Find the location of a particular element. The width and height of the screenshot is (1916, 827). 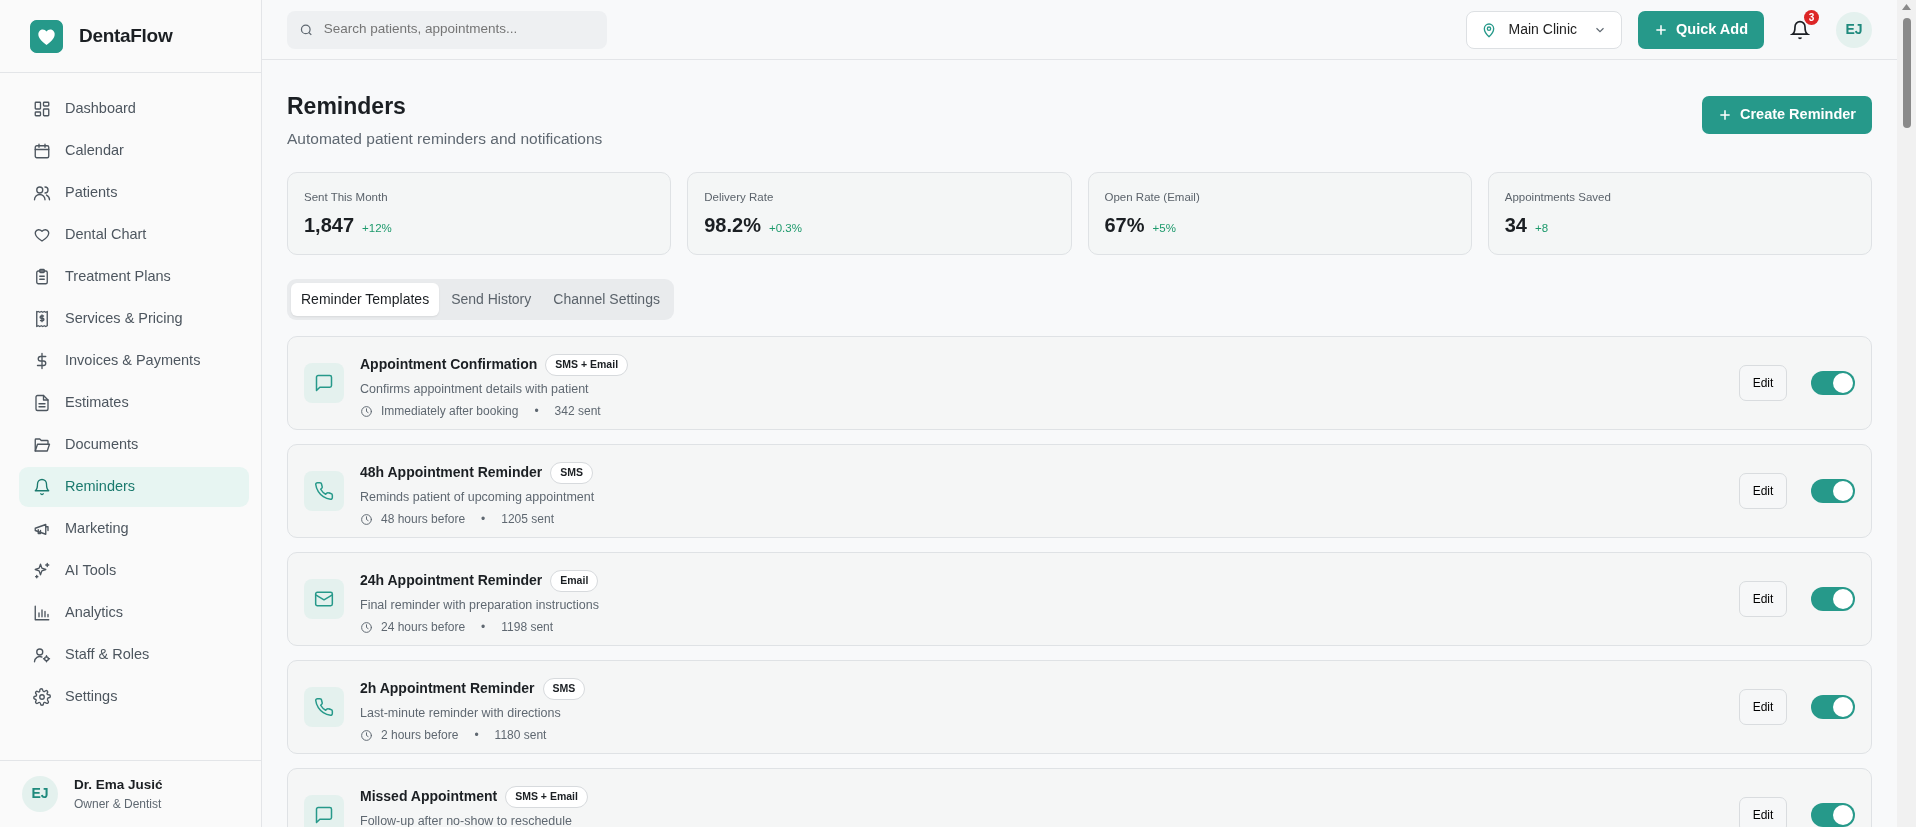

stat-value: 98.2% is located at coordinates (732, 226).